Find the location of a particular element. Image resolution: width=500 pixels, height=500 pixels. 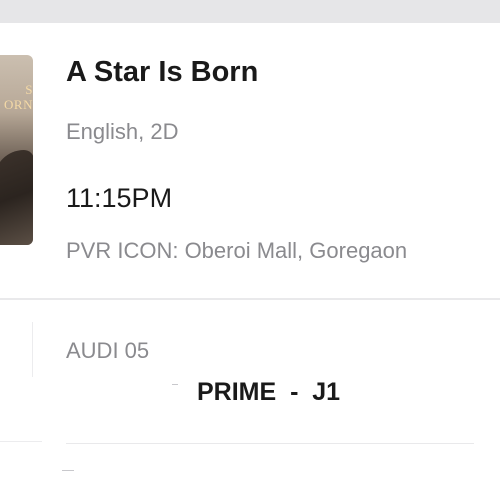

section-divider is located at coordinates (250, 299).